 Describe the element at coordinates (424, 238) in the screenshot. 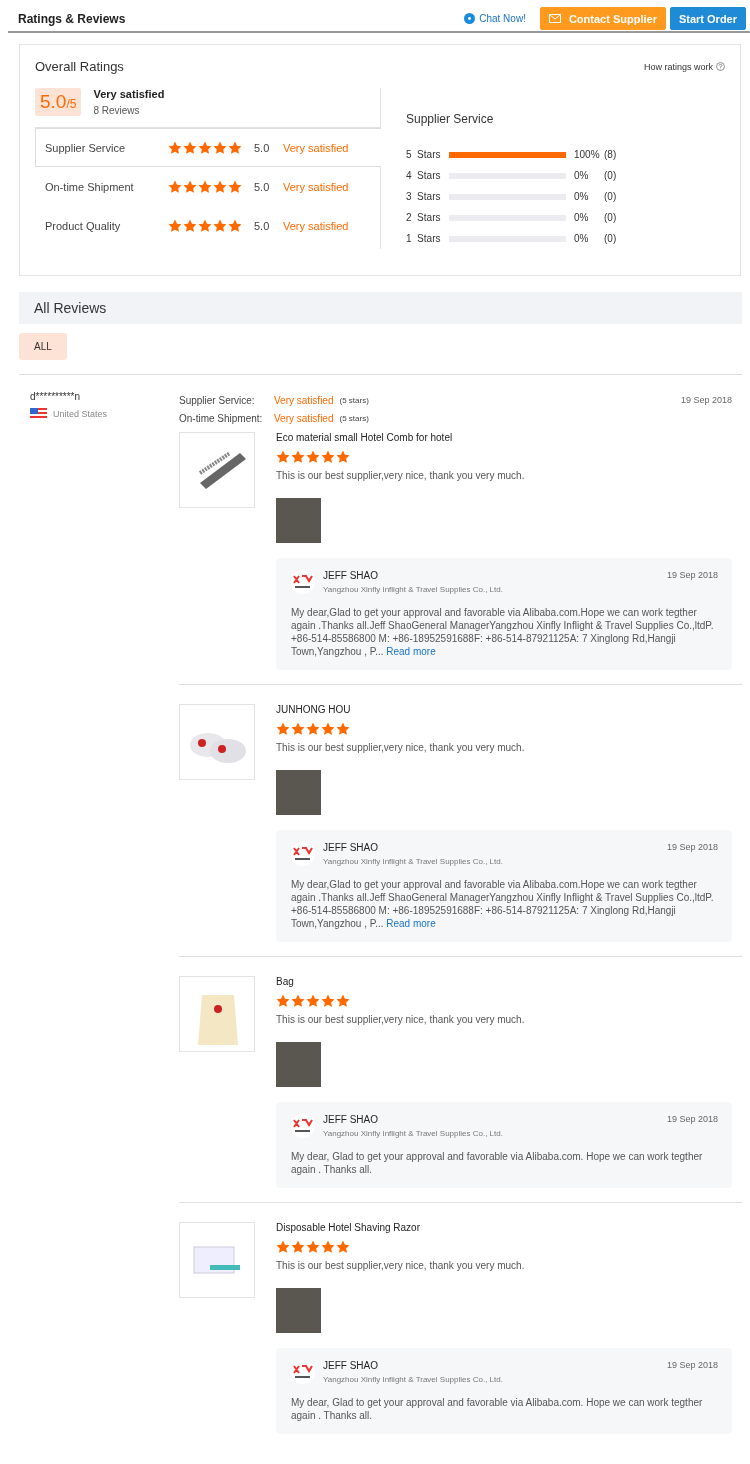

I see `star-level-label: 1 Stars` at that location.